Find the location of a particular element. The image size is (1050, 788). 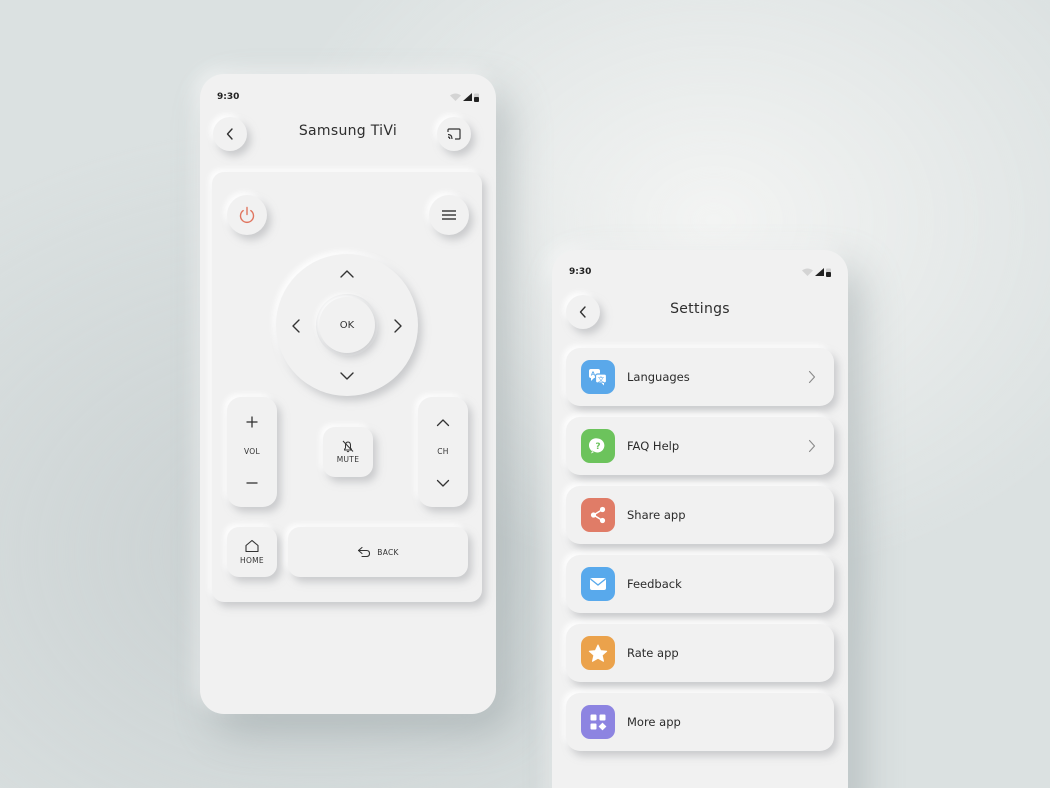

settings-item-faq-help: ? FAQ Help is located at coordinates (700, 446).